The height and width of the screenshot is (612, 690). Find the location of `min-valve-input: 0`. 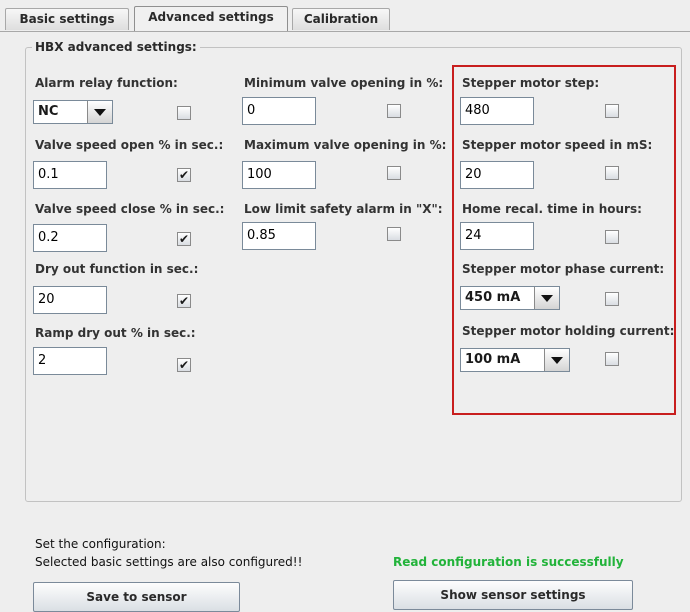

min-valve-input: 0 is located at coordinates (279, 111).